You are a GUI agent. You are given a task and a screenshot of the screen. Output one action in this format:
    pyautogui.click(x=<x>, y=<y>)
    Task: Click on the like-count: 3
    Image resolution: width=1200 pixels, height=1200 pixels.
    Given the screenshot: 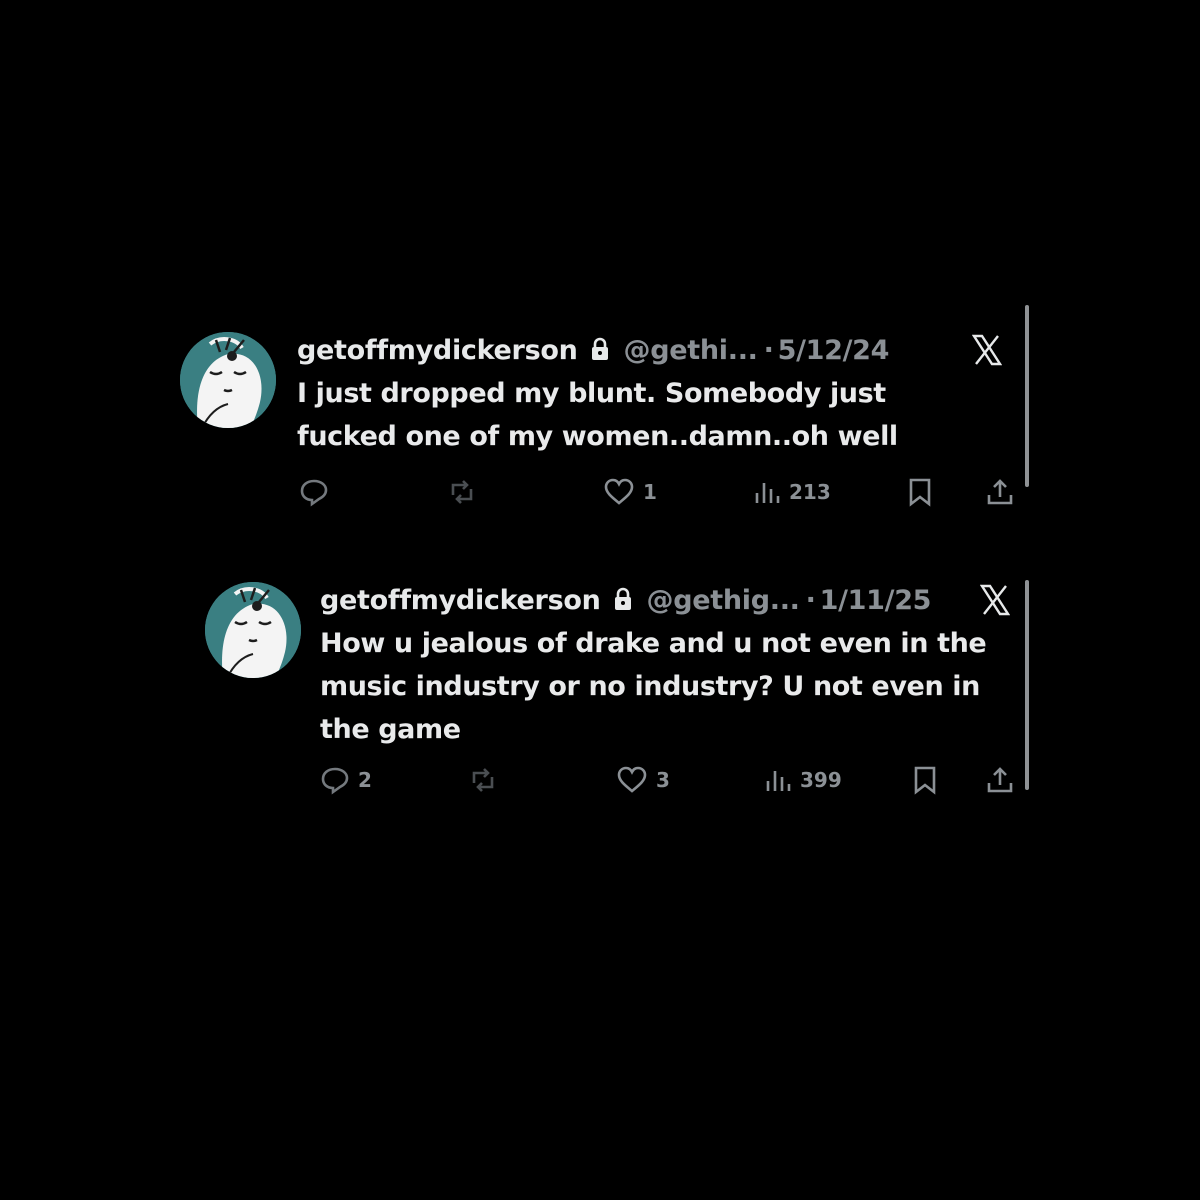 What is the action you would take?
    pyautogui.click(x=663, y=780)
    